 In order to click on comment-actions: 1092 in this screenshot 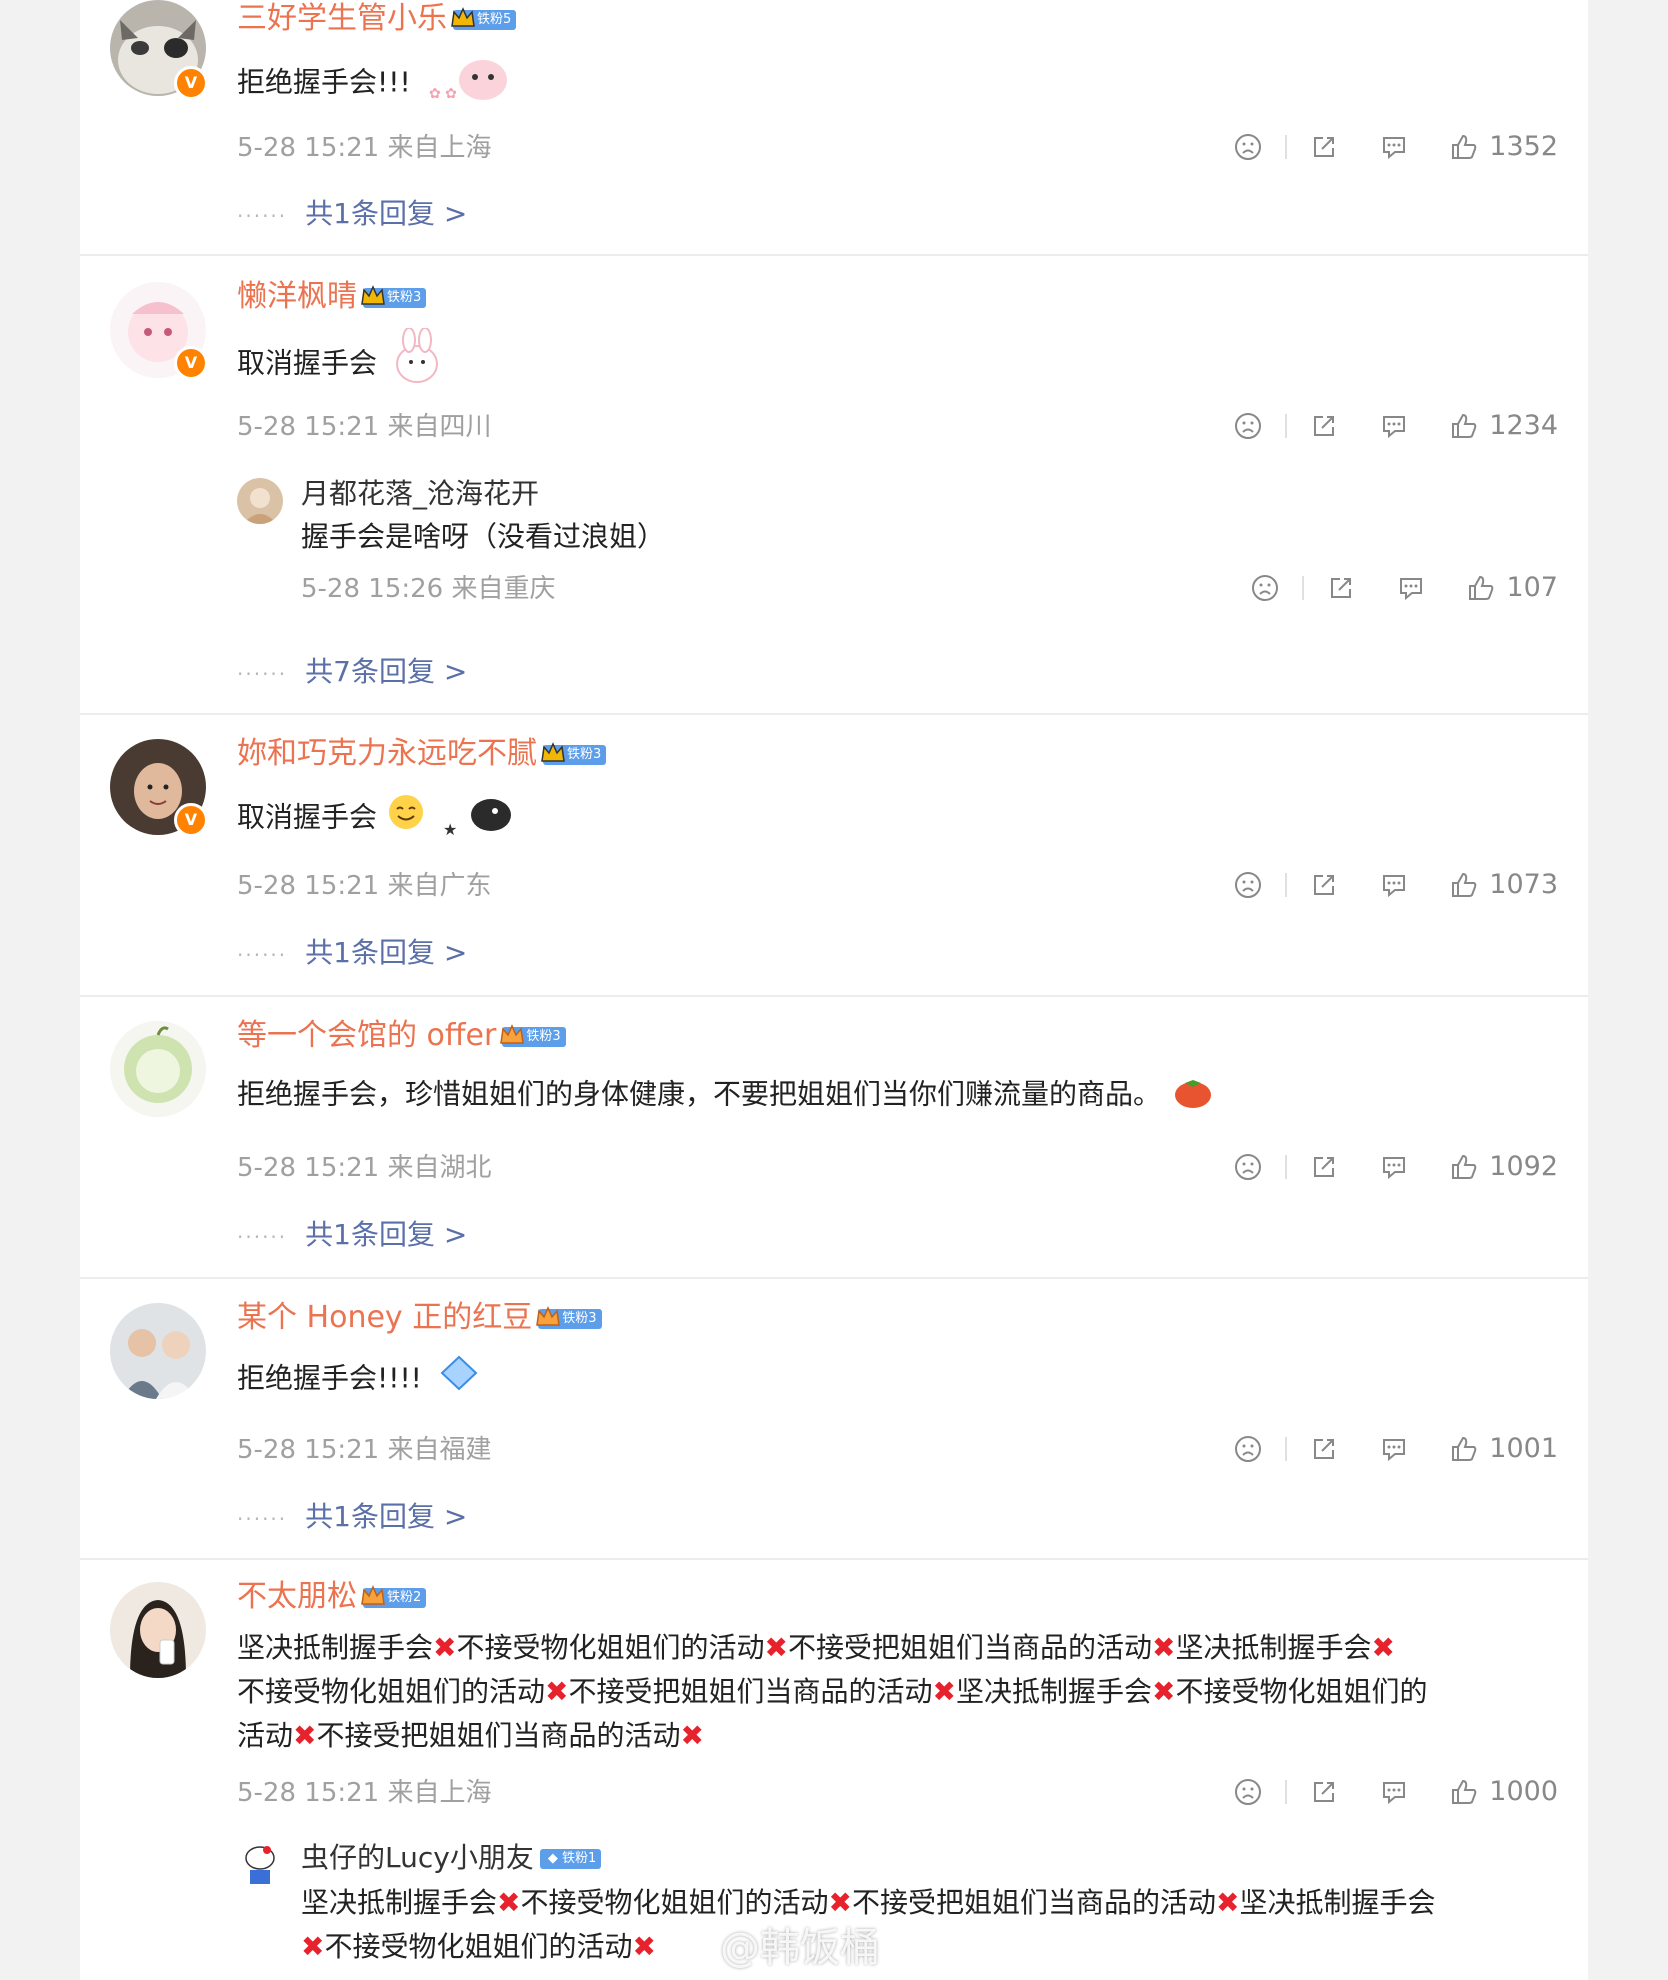, I will do `click(1395, 1166)`.